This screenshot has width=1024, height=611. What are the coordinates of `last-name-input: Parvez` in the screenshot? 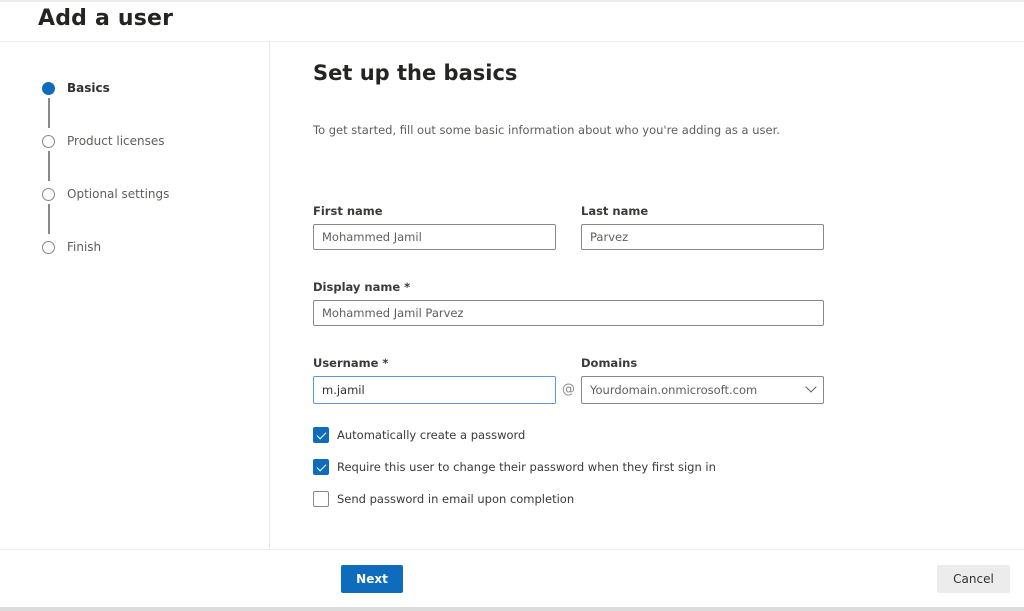 It's located at (702, 237).